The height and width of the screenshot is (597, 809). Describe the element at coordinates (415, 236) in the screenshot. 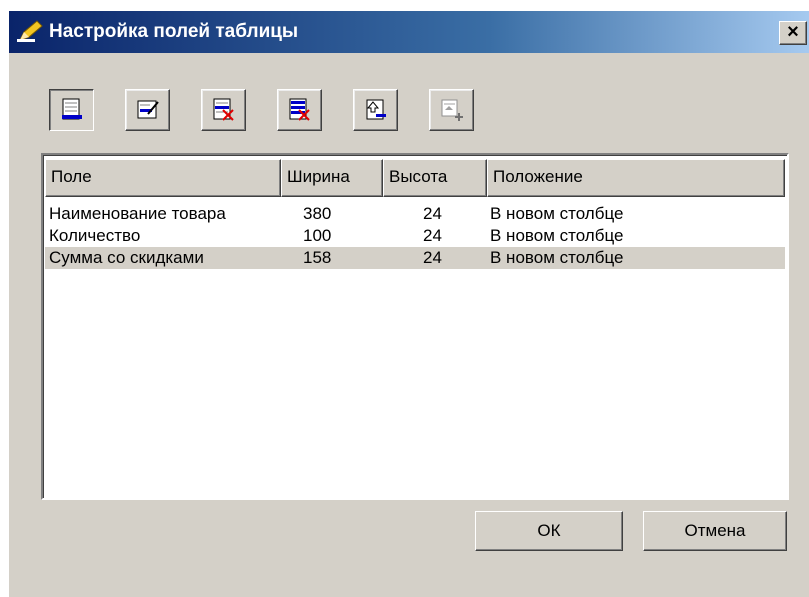

I see `table-row: Количество 100 24 В новом столбце` at that location.